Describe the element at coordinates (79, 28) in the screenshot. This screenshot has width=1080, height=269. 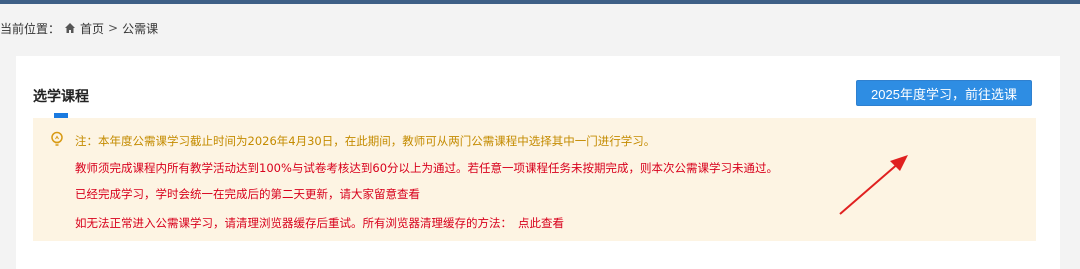
I see `breadcrumb: 当前位置： 首页 > 公需课` at that location.